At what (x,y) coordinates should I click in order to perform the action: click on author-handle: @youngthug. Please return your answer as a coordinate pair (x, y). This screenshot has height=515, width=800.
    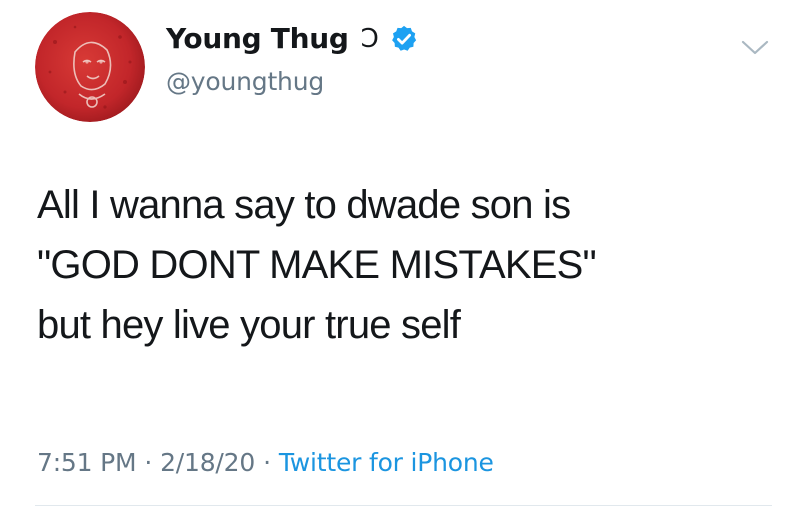
    Looking at the image, I should click on (245, 81).